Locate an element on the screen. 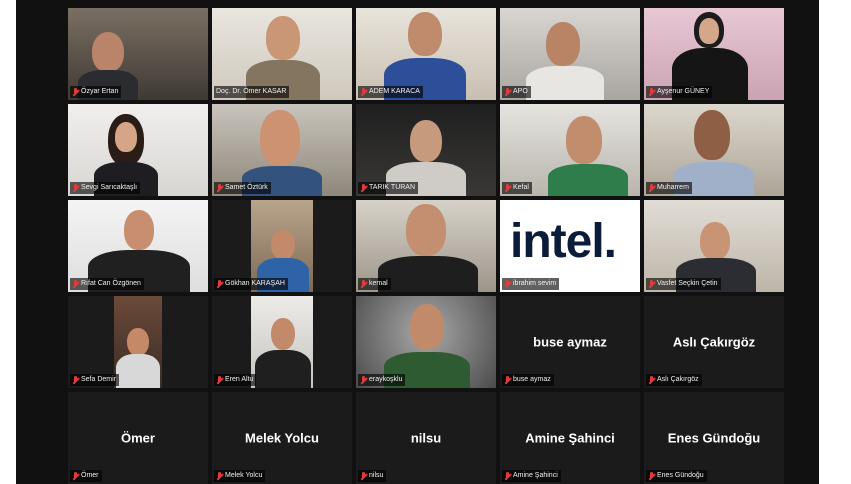 The width and height of the screenshot is (851, 484). participant-display-name: Aslı Çakırgöz is located at coordinates (714, 342).